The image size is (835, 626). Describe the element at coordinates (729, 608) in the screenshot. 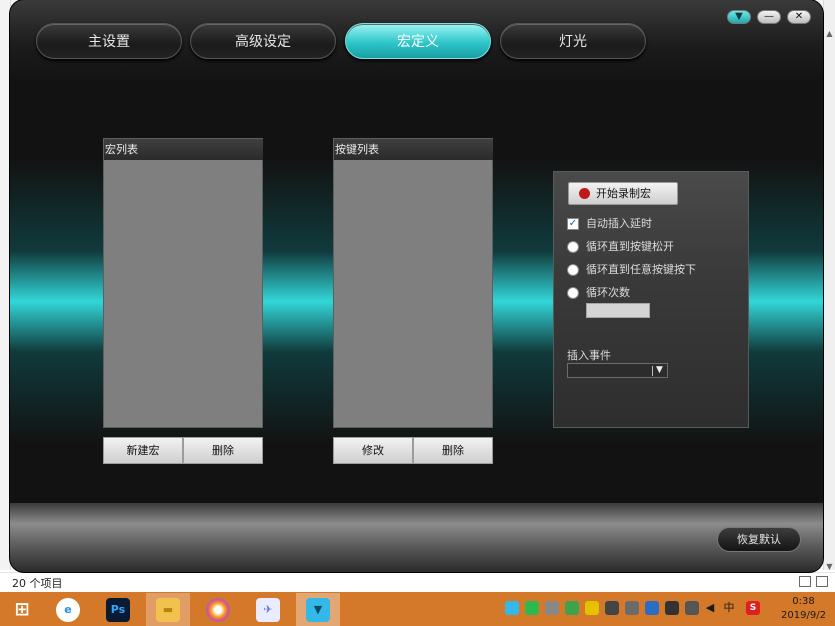

I see `ime-indicator: 中` at that location.